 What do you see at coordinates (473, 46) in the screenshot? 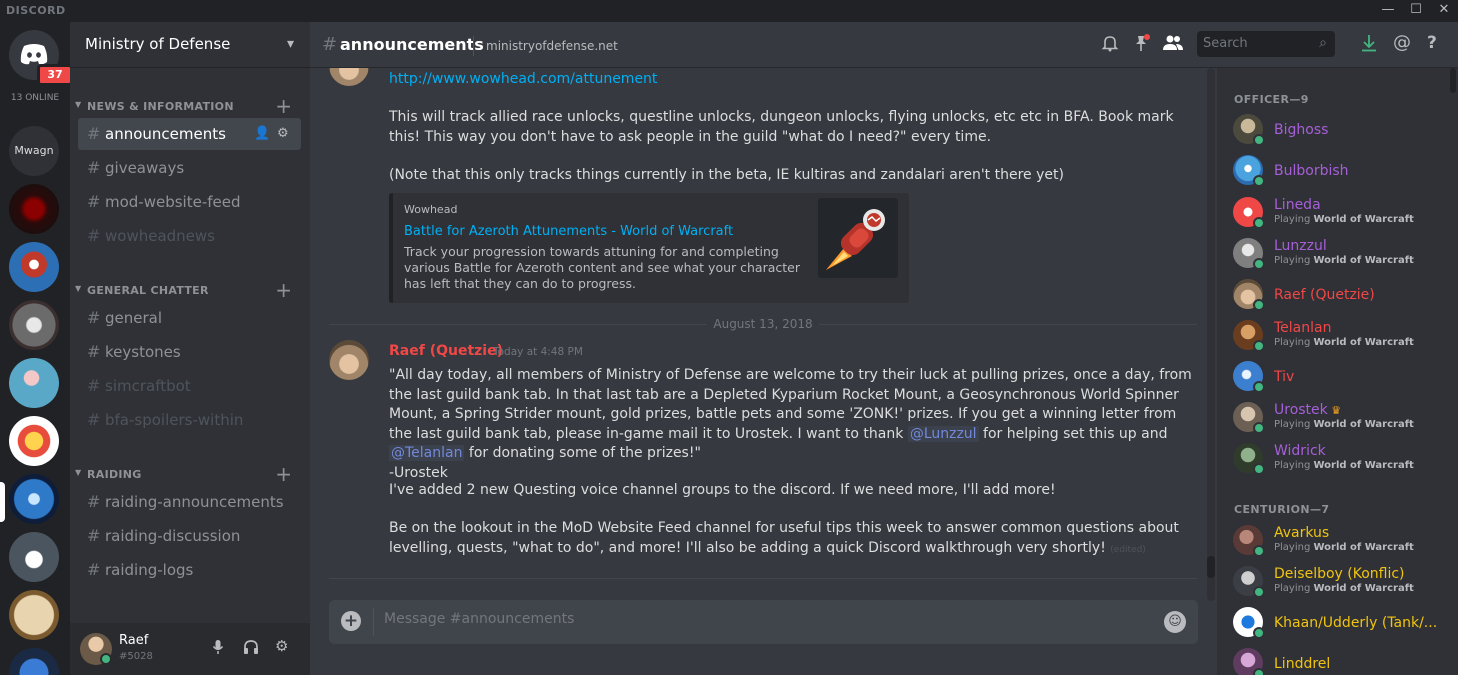
I see `header-divider` at bounding box center [473, 46].